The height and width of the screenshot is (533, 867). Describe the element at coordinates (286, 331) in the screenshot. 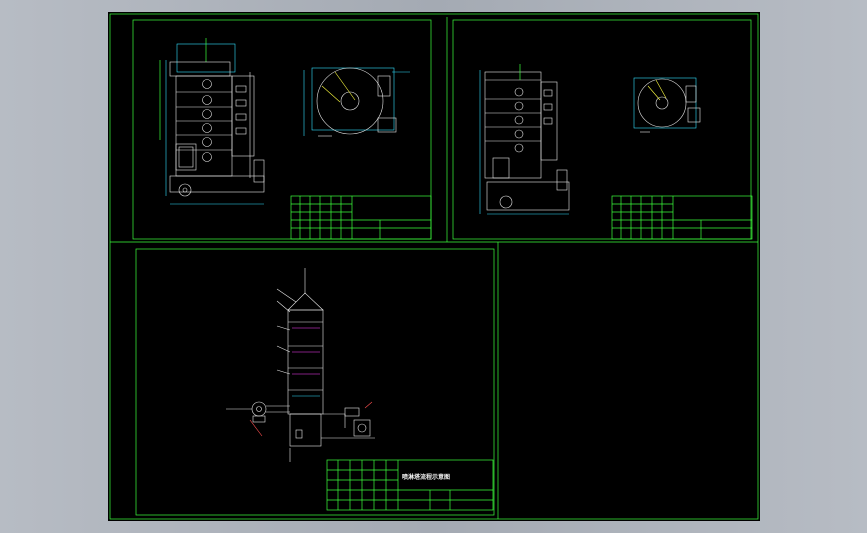

I see `callout-labels` at that location.